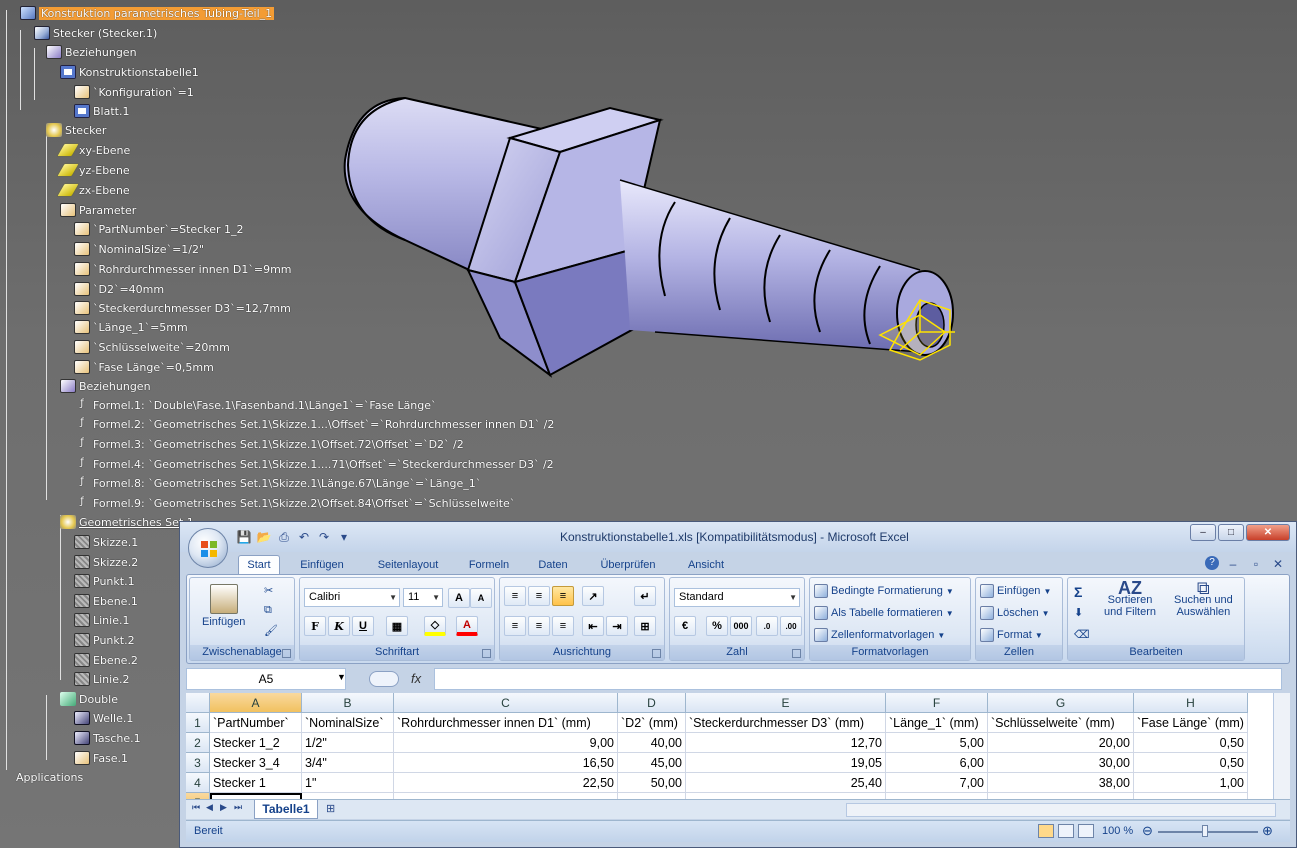 The image size is (1297, 848). Describe the element at coordinates (256, 723) in the screenshot. I see `table-cell: `PartNumber`` at that location.